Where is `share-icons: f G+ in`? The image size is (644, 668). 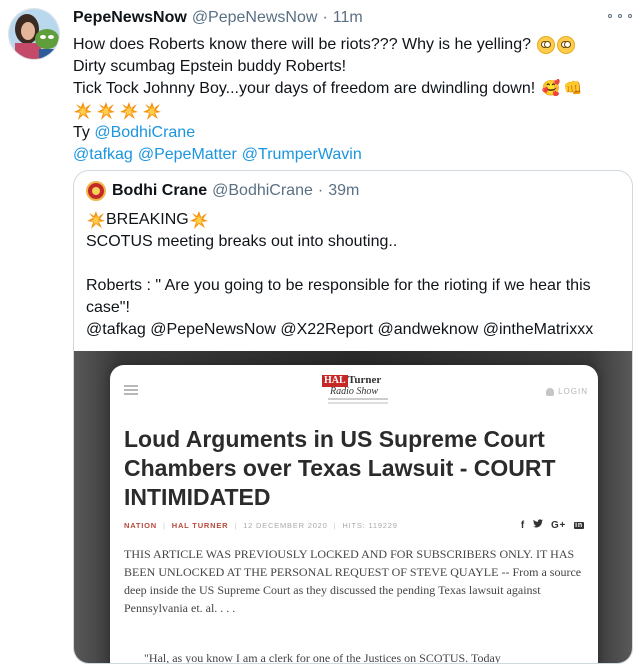 share-icons: f G+ in is located at coordinates (552, 525).